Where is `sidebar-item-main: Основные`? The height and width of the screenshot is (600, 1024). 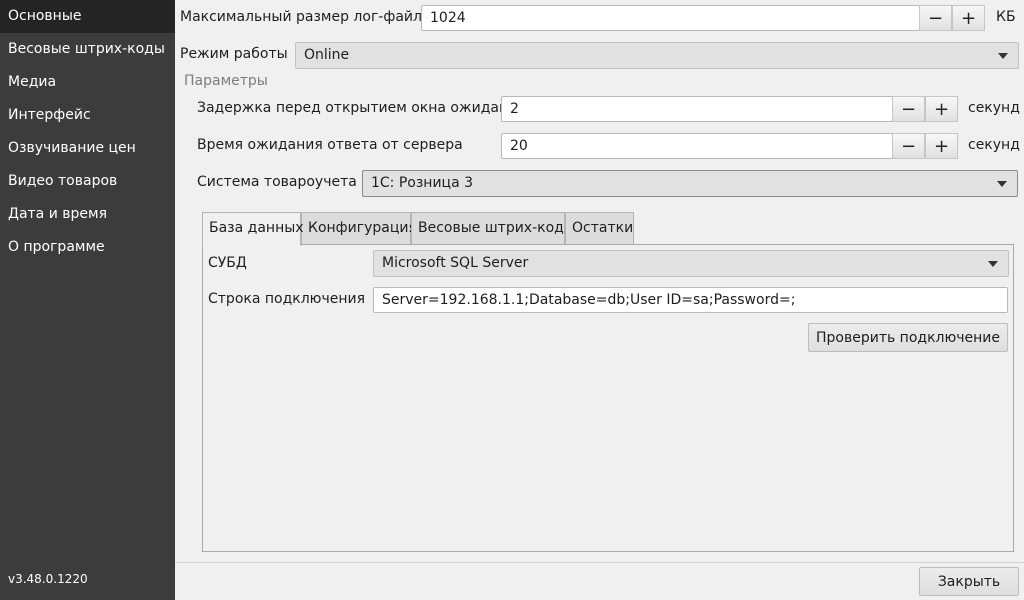
sidebar-item-main: Основные is located at coordinates (87, 16).